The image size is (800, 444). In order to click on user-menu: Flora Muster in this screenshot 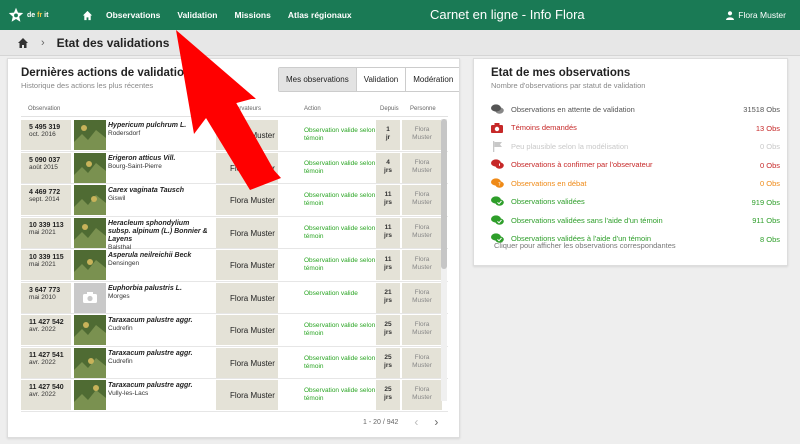, I will do `click(756, 15)`.